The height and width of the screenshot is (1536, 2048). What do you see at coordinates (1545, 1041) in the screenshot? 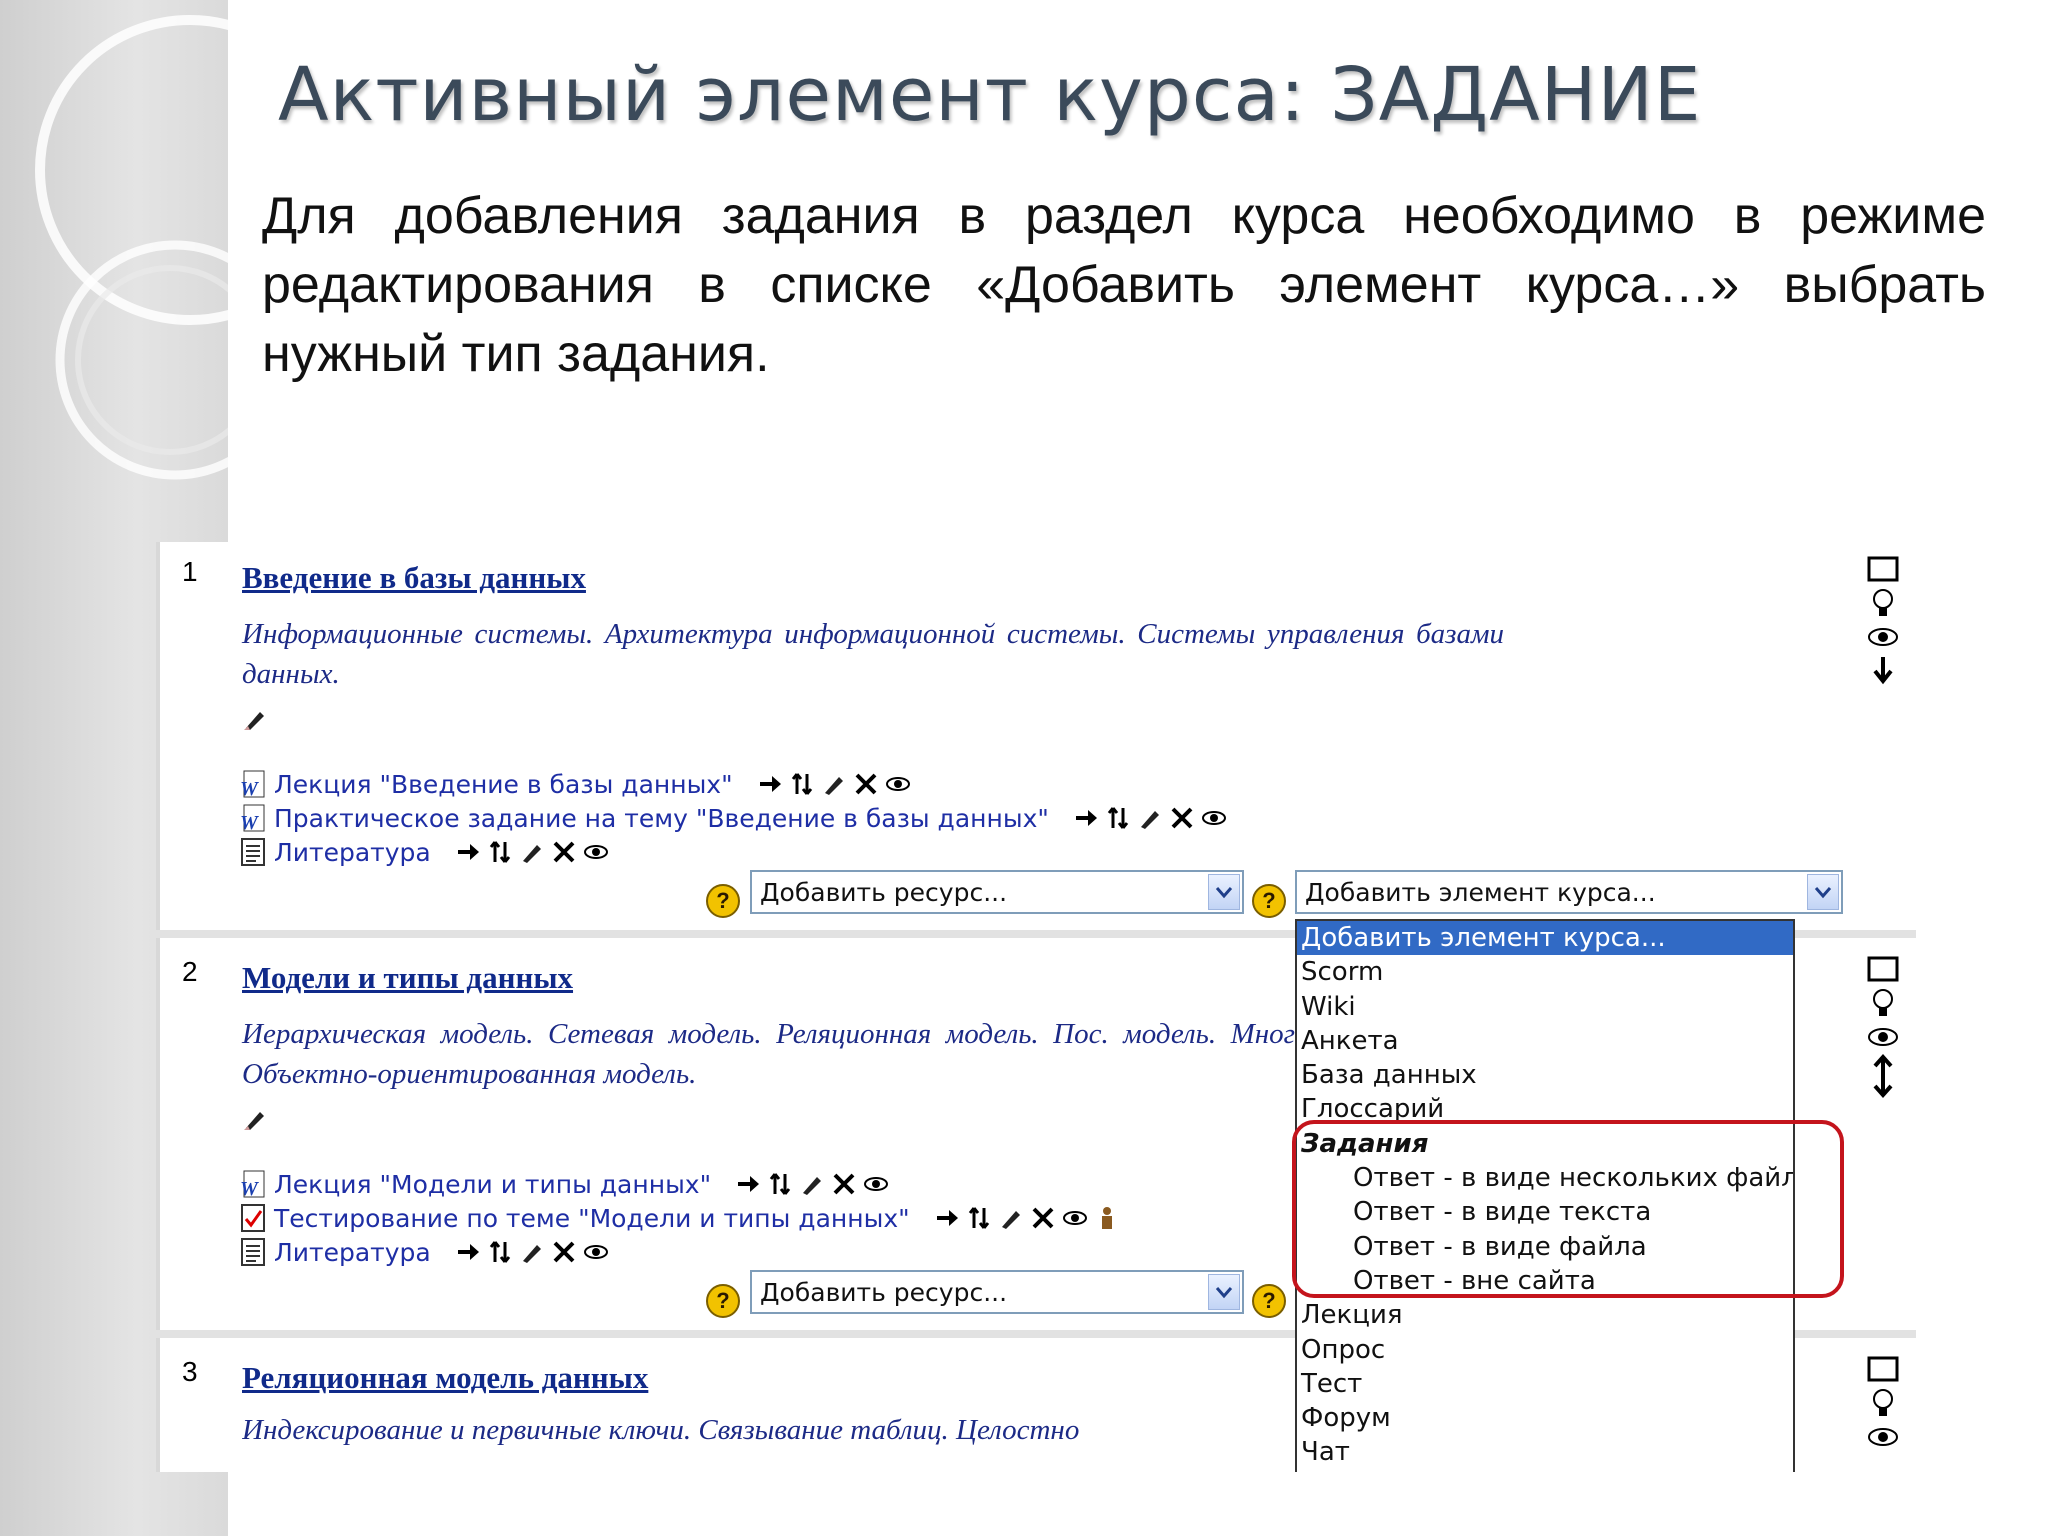
I see `dropdown-option: Анкета` at bounding box center [1545, 1041].